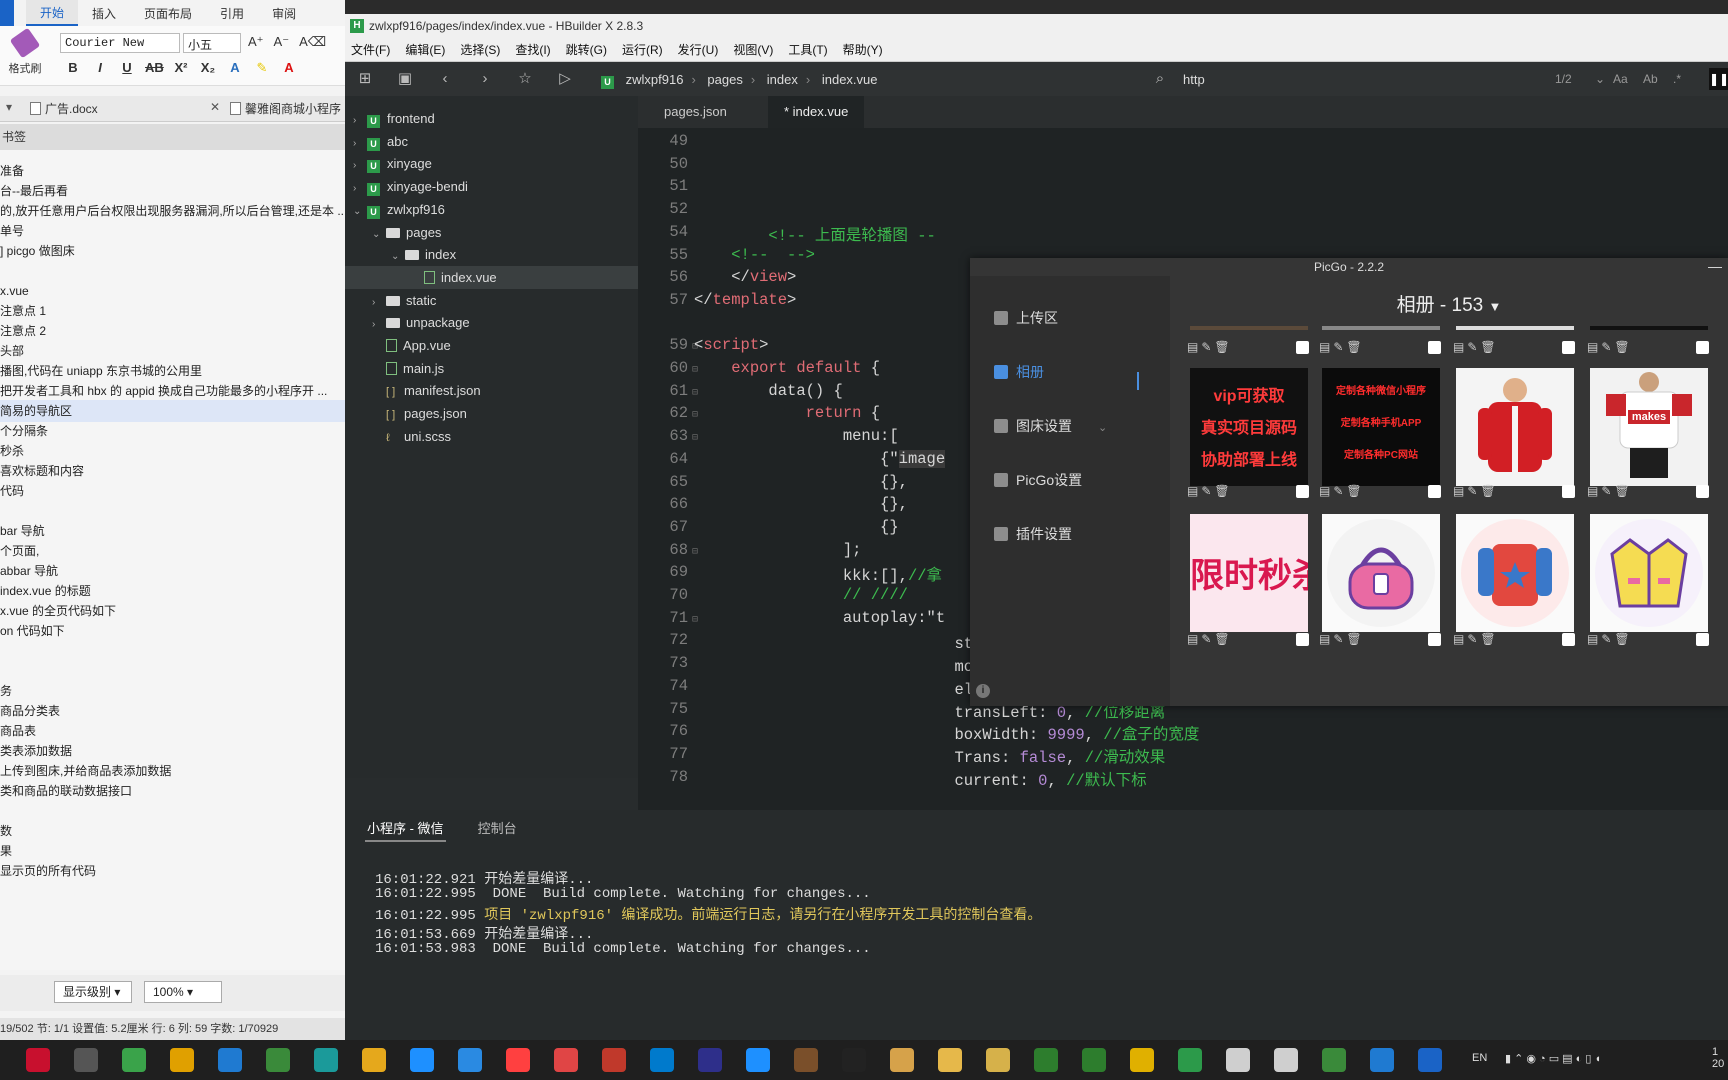 Image resolution: width=1728 pixels, height=1080 pixels. Describe the element at coordinates (565, 79) in the screenshot. I see `run-icon: ▷` at that location.